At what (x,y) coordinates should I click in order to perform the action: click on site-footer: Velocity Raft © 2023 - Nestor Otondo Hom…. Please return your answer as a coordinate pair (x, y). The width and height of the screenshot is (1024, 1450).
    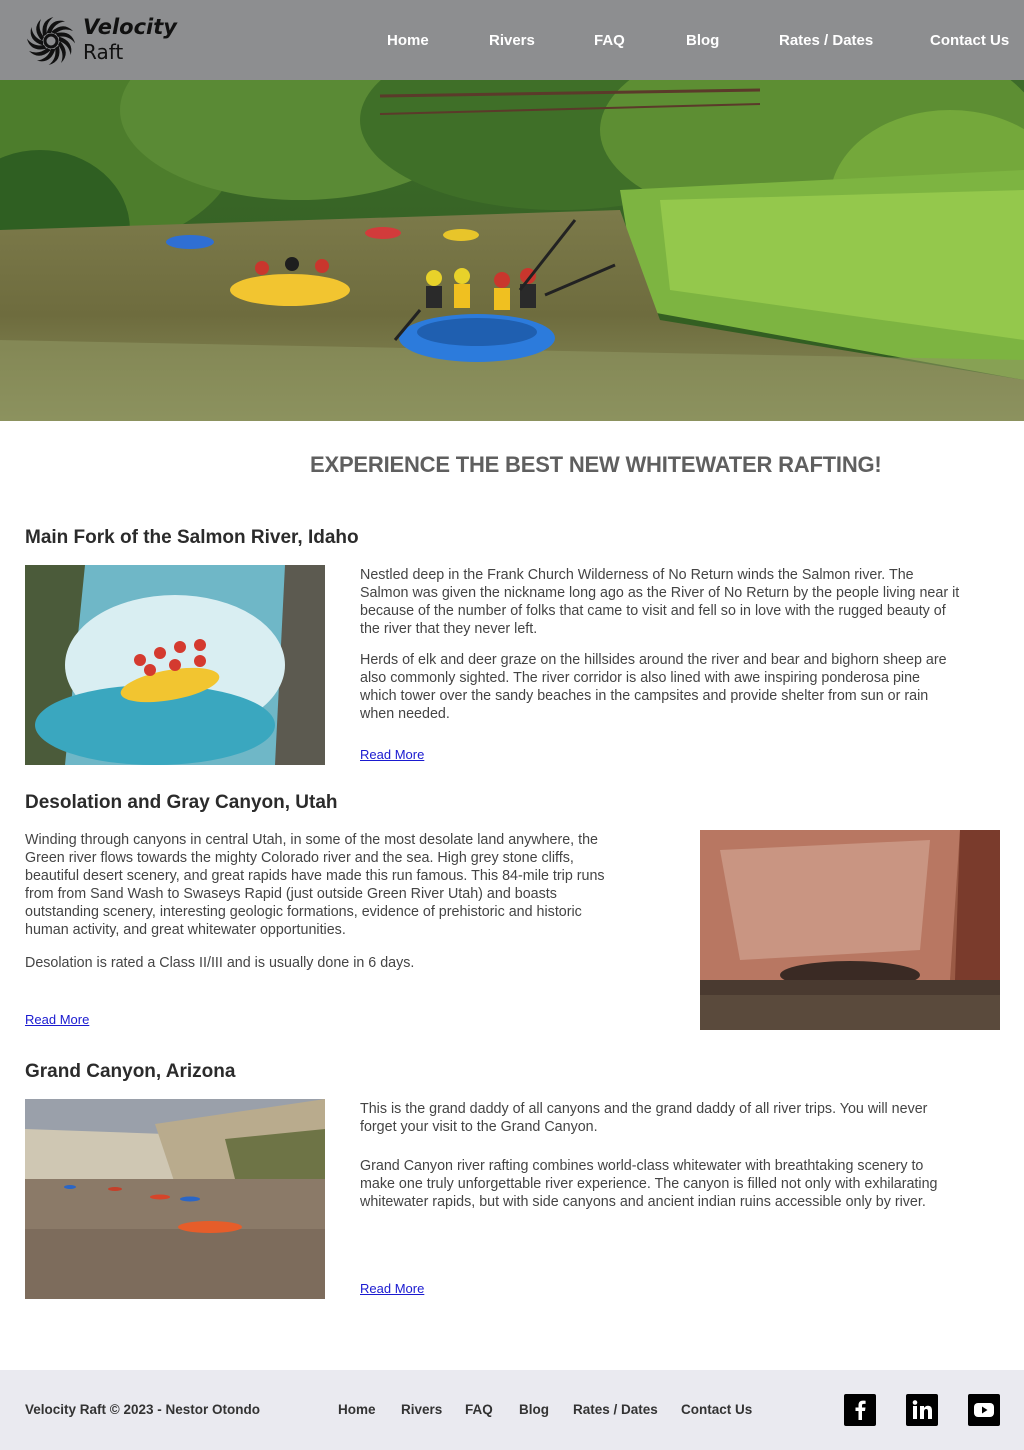
    Looking at the image, I should click on (512, 1410).